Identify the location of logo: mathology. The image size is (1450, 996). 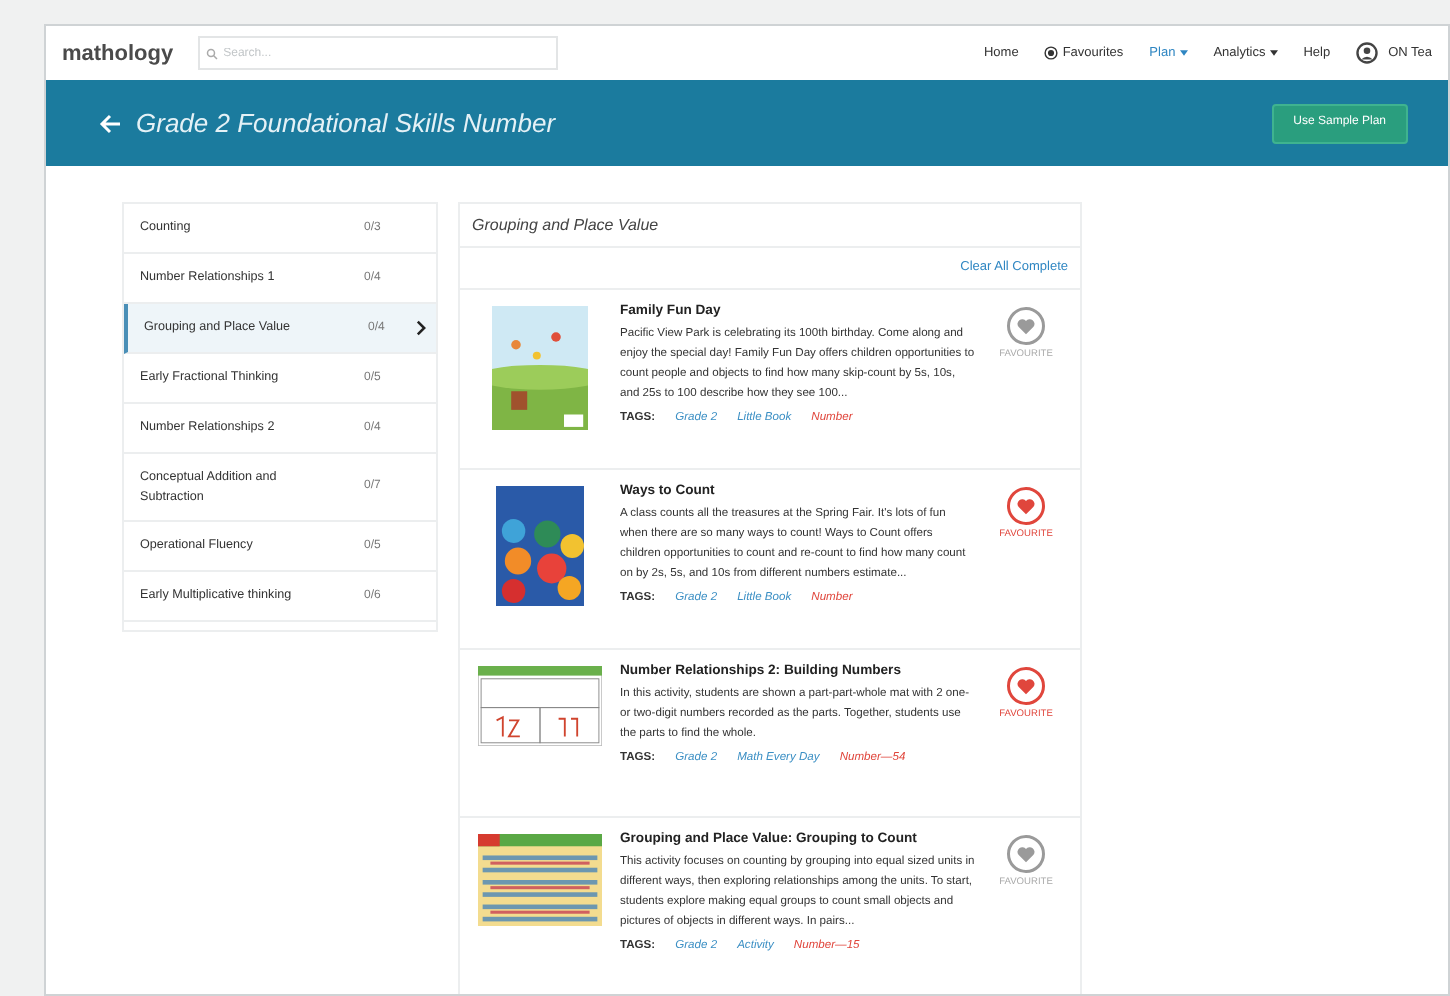
(118, 53).